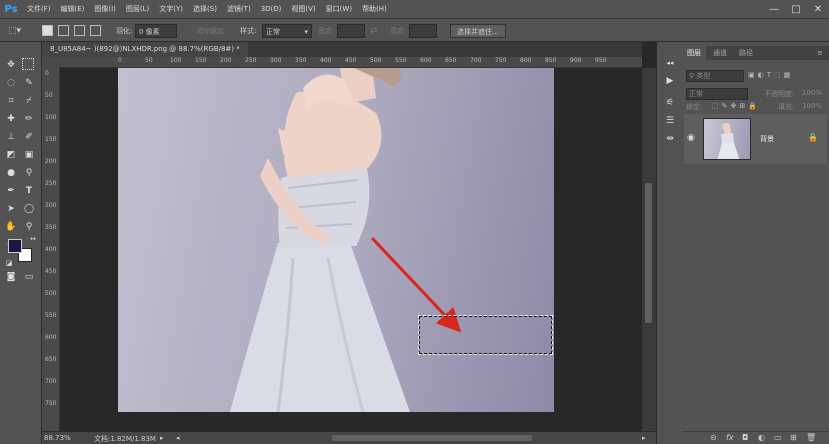 The image size is (829, 444). What do you see at coordinates (29, 191) in the screenshot?
I see `type-tool-icon: T` at bounding box center [29, 191].